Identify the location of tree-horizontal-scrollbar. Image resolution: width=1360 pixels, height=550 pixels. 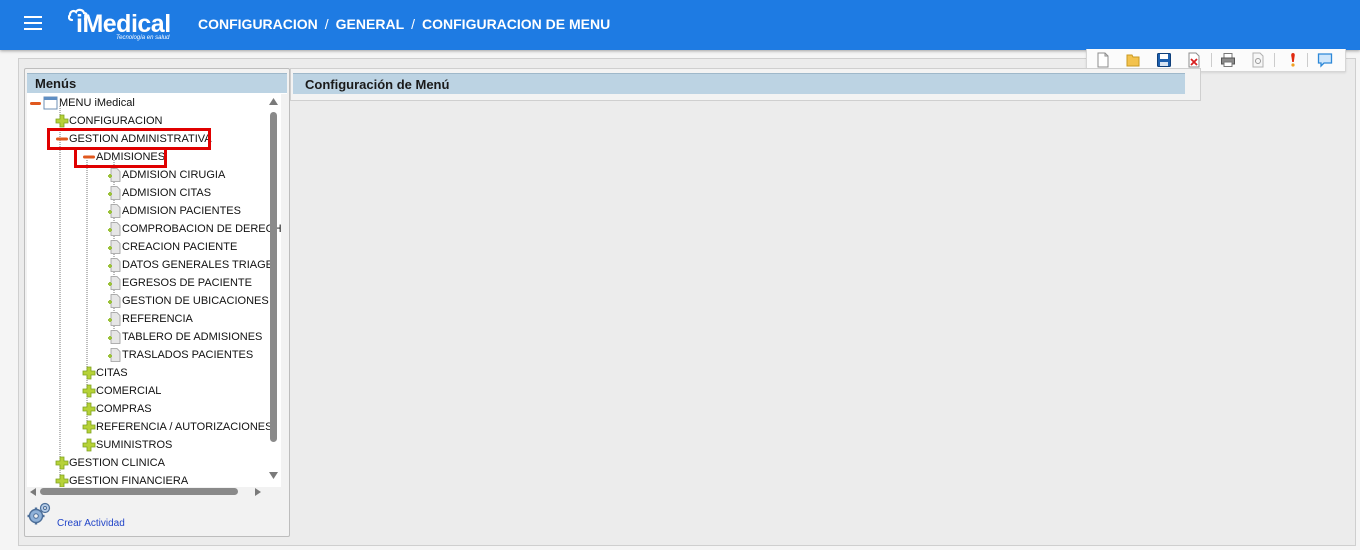
(148, 492).